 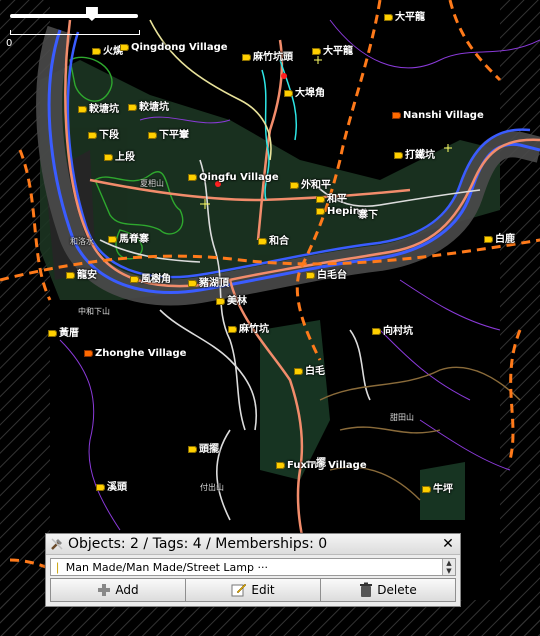 I want to click on peak-label: 和洛水, so click(x=82, y=241).